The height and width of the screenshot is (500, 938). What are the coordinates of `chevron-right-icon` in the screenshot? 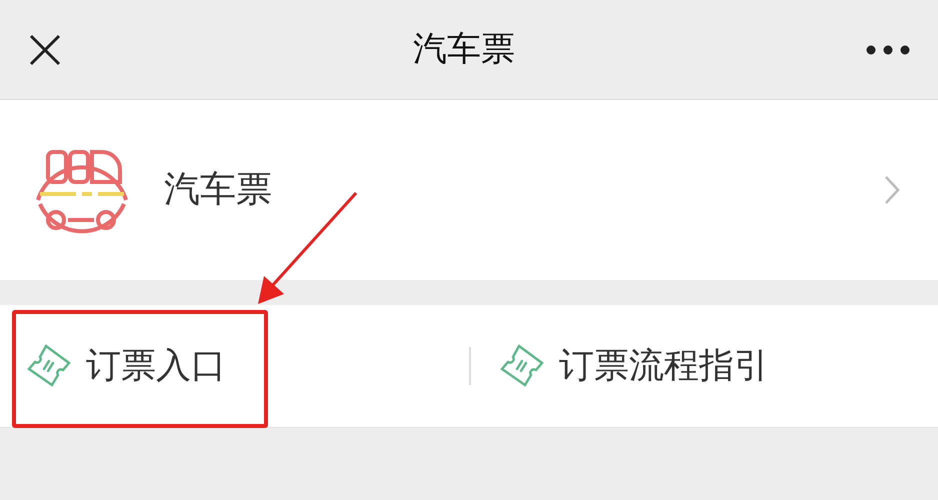 It's located at (892, 190).